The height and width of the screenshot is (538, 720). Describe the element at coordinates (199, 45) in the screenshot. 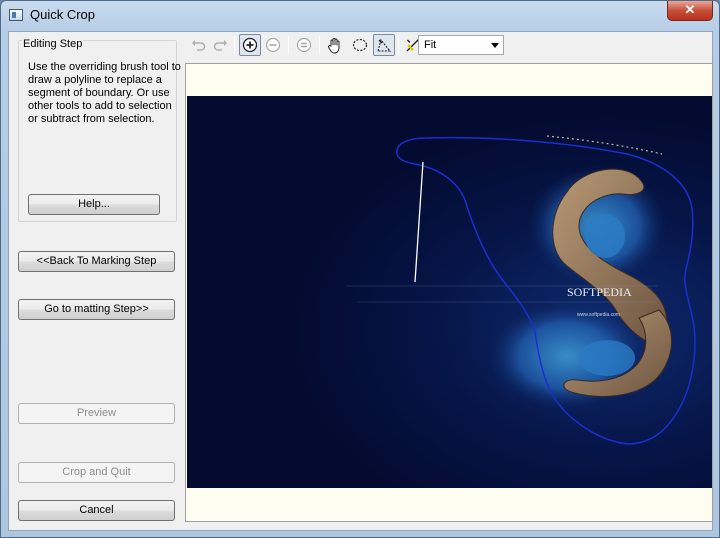

I see `undo-icon` at that location.